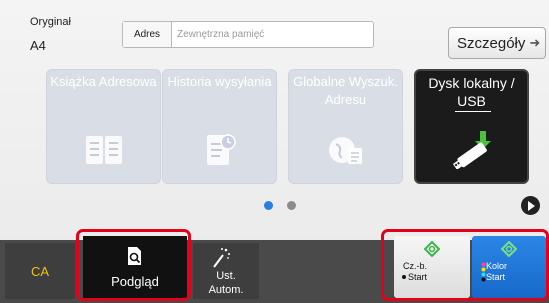 The image size is (549, 303). I want to click on preview-label: Podgląd, so click(135, 281).